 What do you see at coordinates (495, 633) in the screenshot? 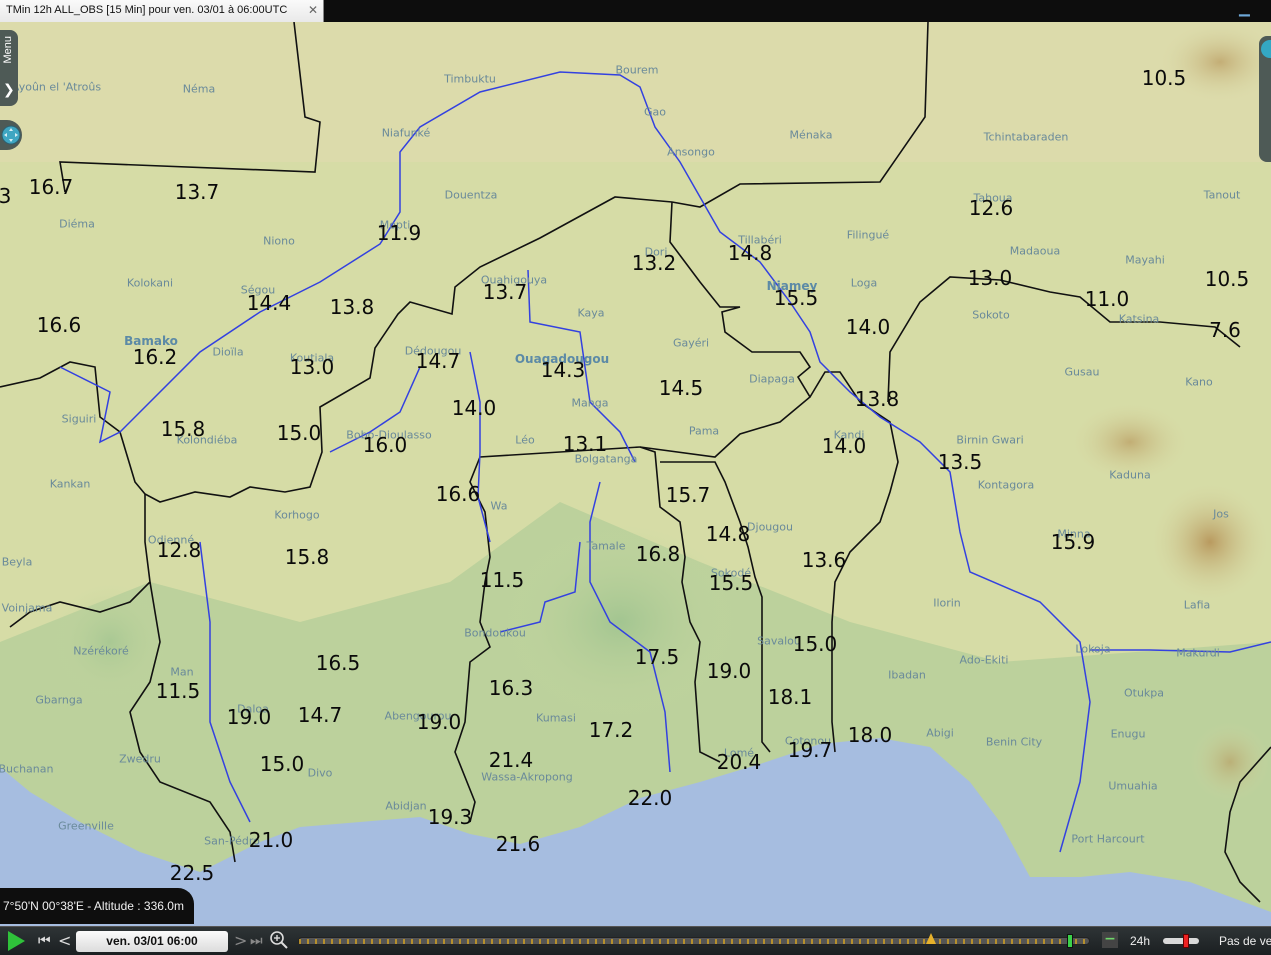
I see `place-label-bondoukou: Bondoukou` at bounding box center [495, 633].